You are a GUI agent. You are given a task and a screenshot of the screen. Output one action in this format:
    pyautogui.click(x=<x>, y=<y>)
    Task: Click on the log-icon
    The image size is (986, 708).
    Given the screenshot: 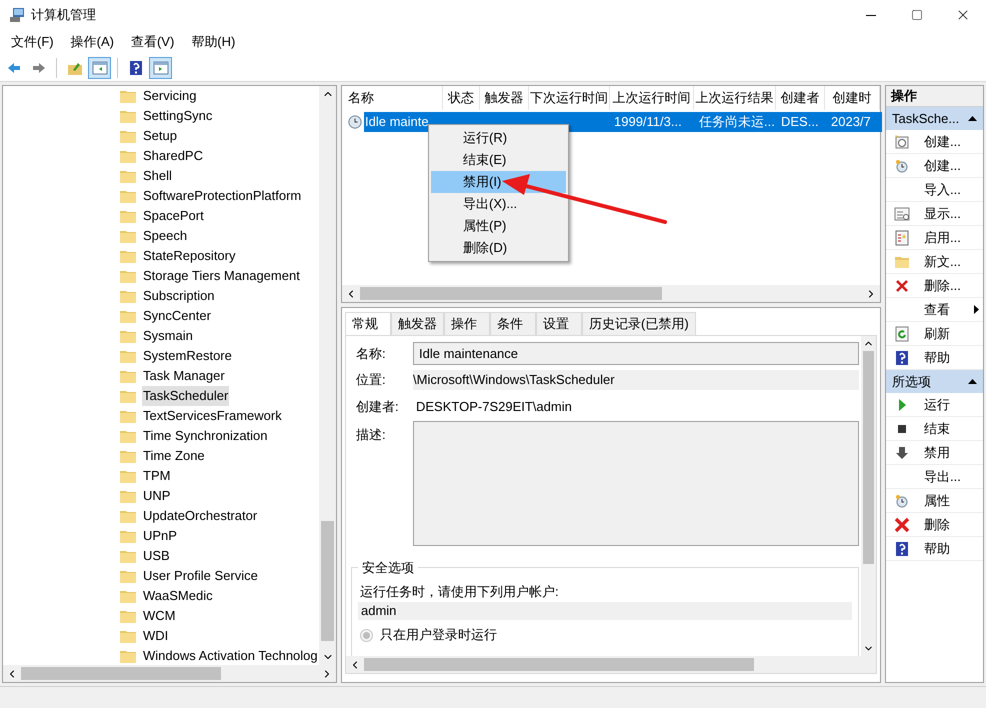 What is the action you would take?
    pyautogui.click(x=902, y=238)
    